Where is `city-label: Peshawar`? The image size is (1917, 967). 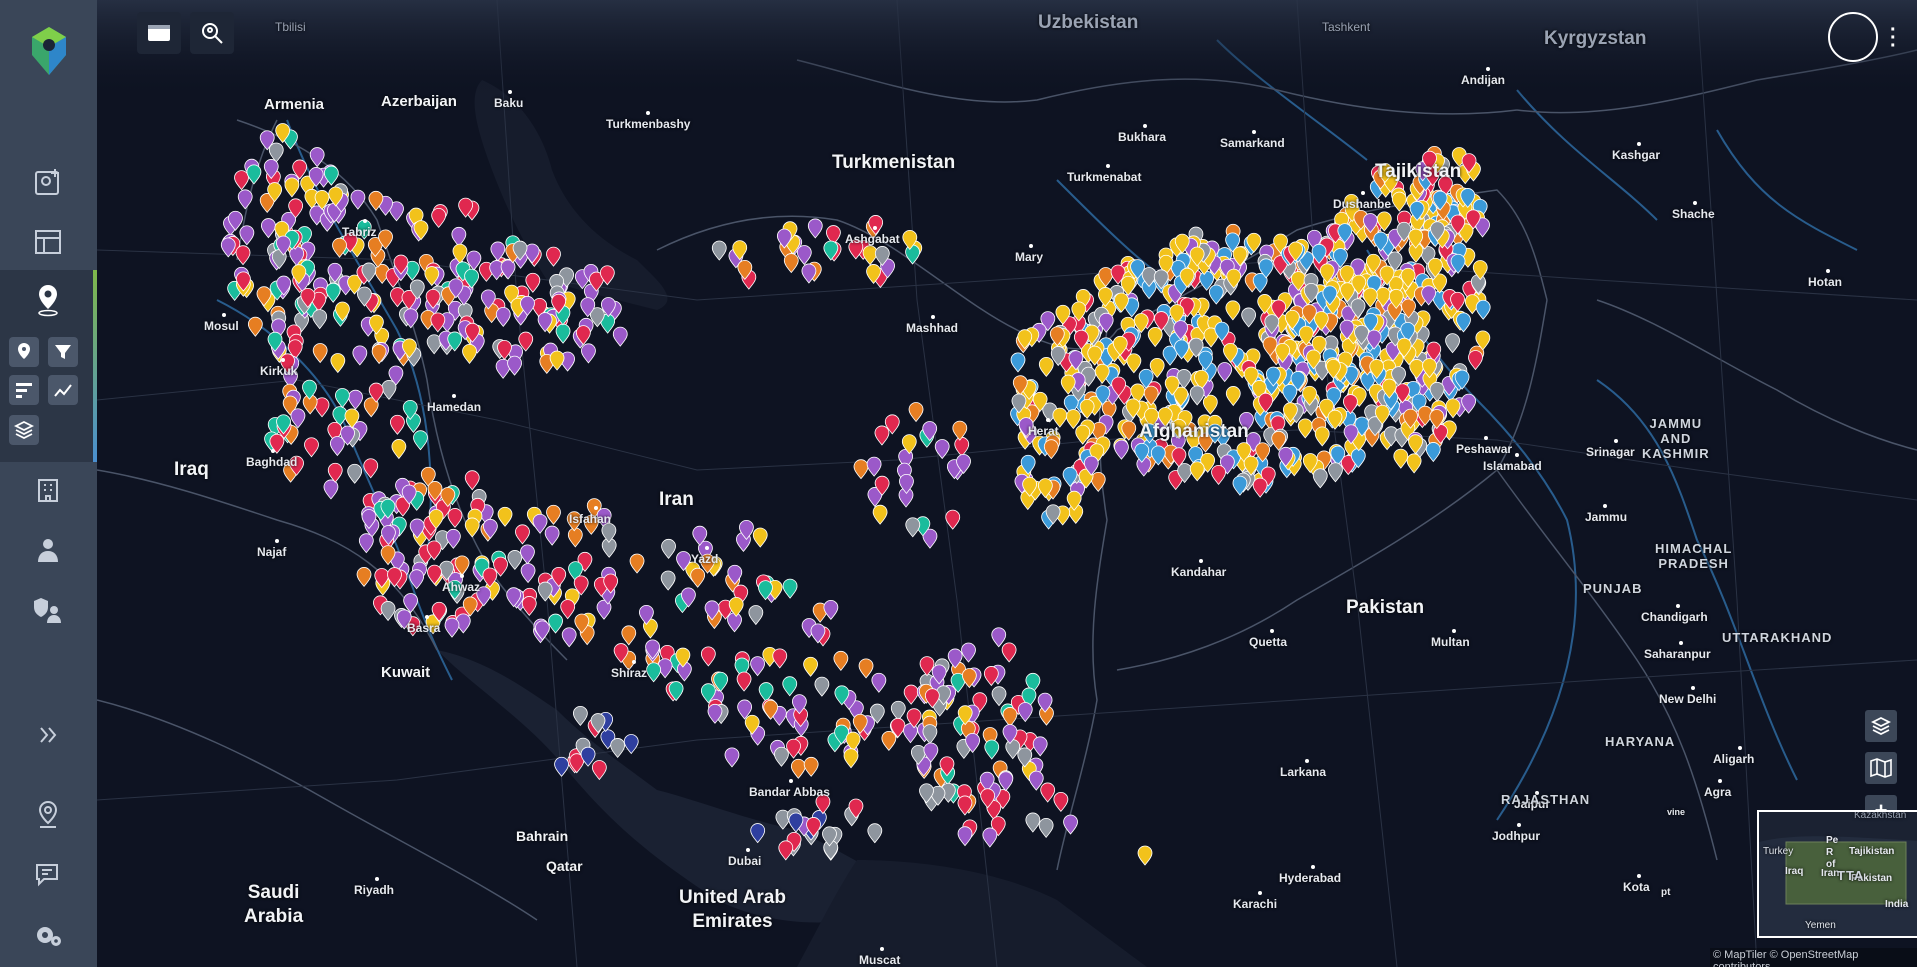
city-label: Peshawar is located at coordinates (1484, 449).